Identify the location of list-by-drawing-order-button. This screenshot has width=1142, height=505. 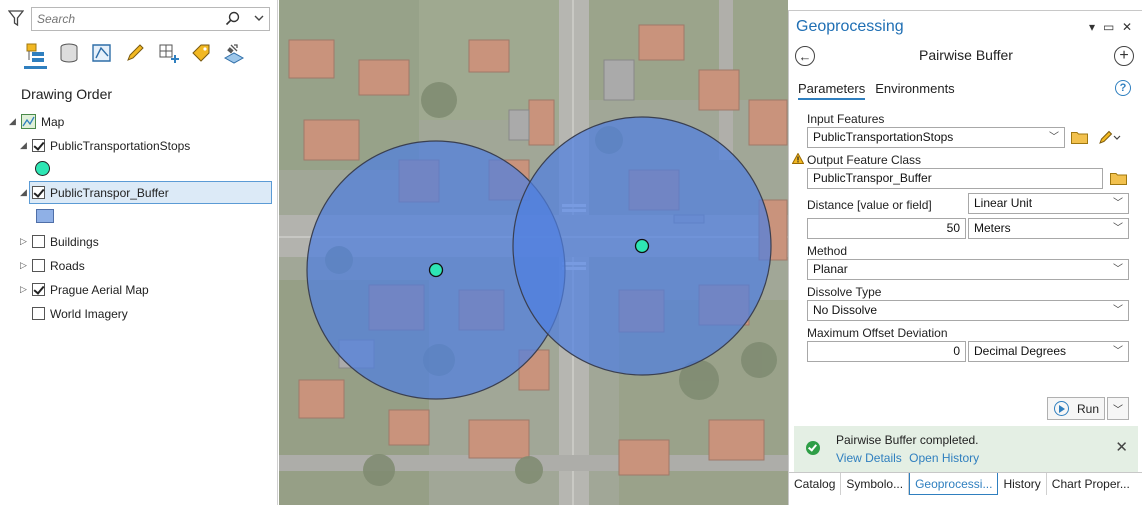
(35, 54).